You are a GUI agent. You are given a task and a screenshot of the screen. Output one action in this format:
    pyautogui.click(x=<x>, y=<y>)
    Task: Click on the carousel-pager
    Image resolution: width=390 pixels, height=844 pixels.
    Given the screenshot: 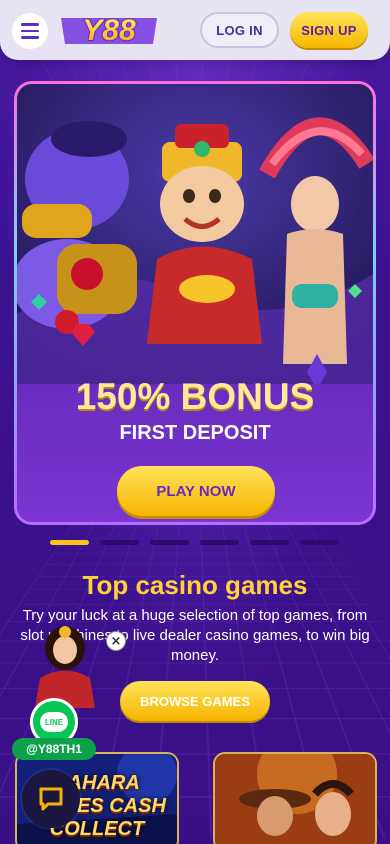 What is the action you would take?
    pyautogui.click(x=194, y=542)
    